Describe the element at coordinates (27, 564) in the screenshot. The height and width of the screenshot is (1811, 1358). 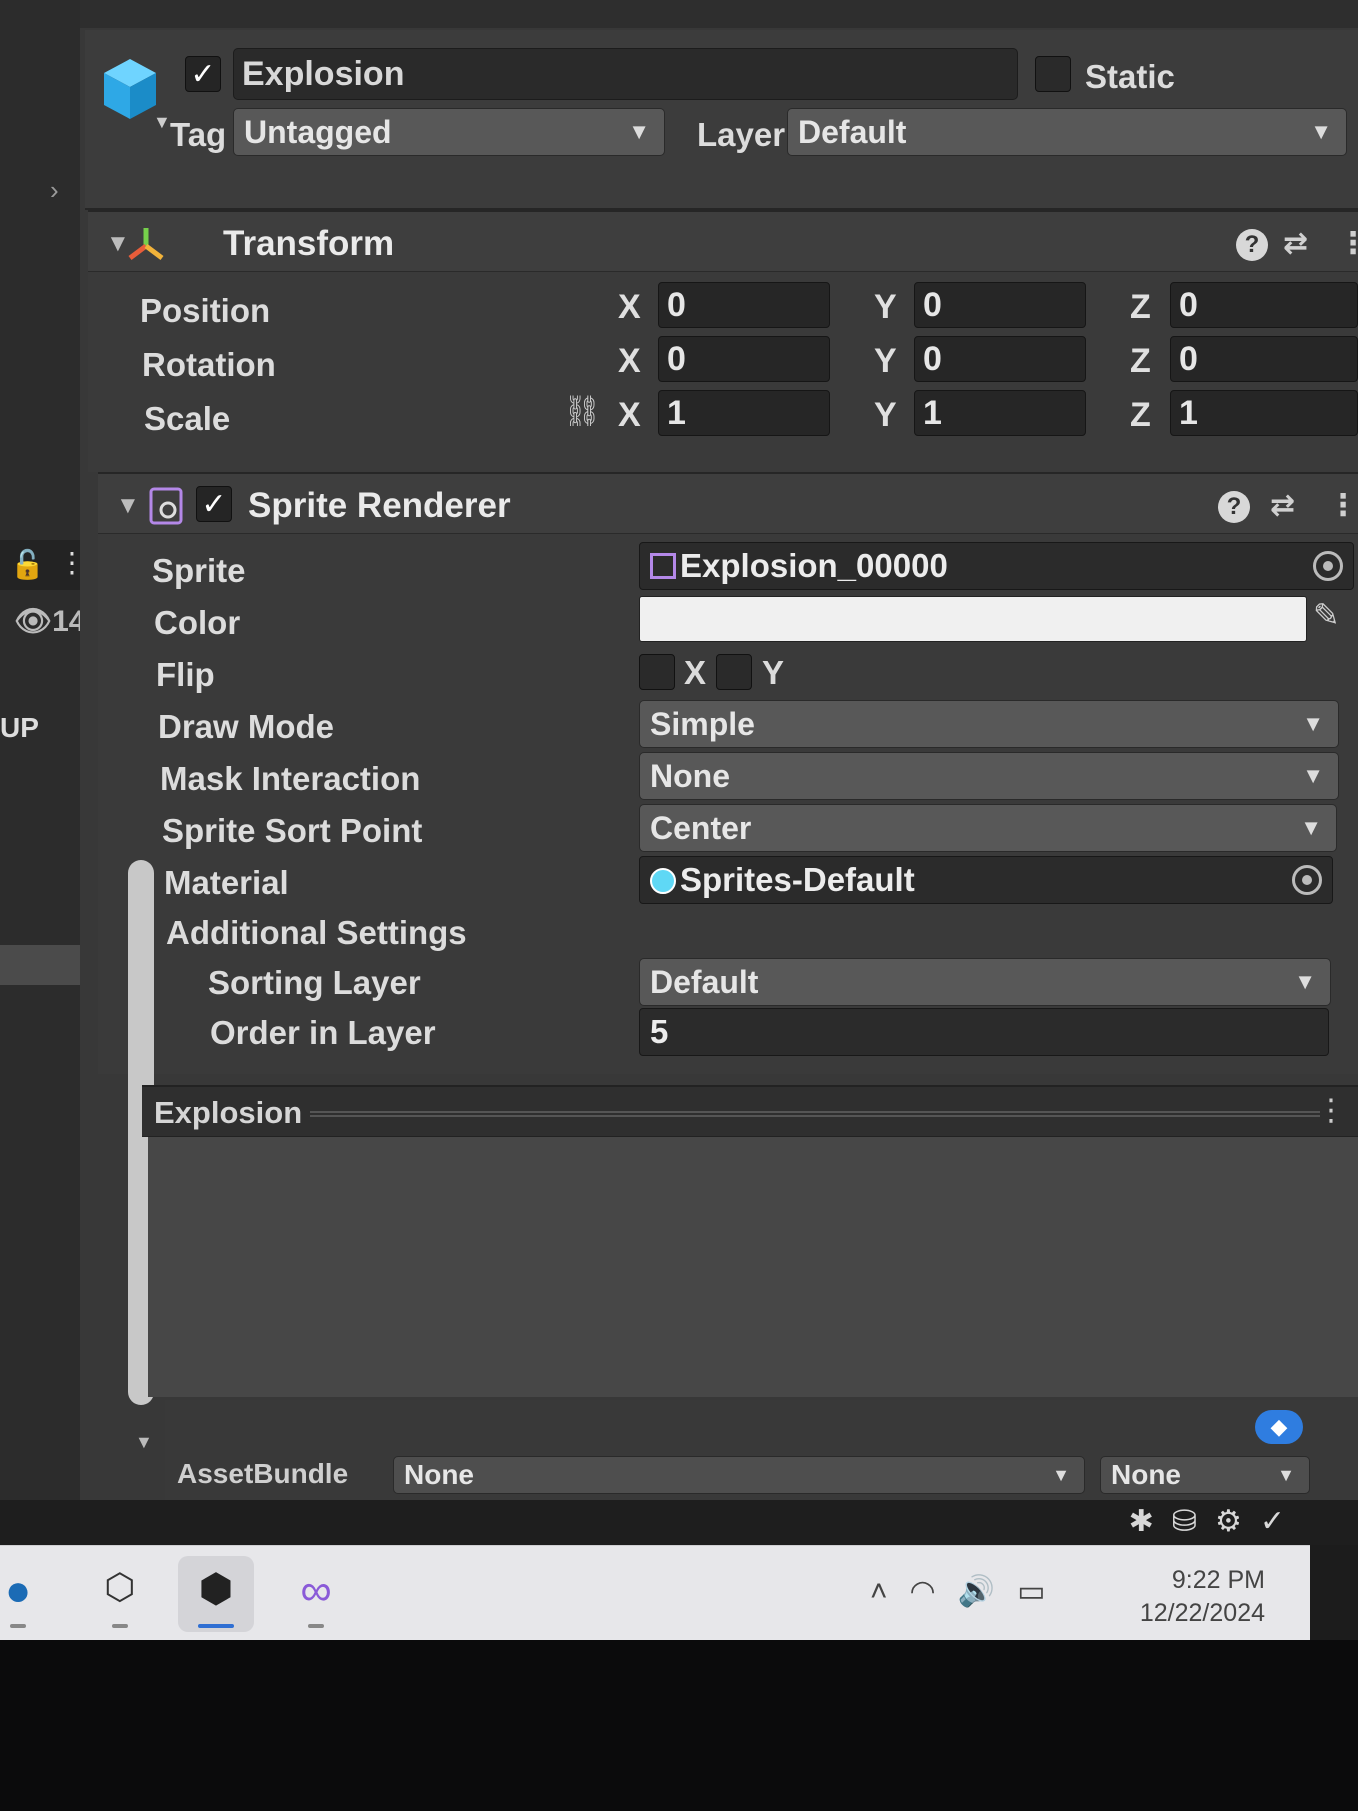
I see `lock-icon: 🔓` at that location.